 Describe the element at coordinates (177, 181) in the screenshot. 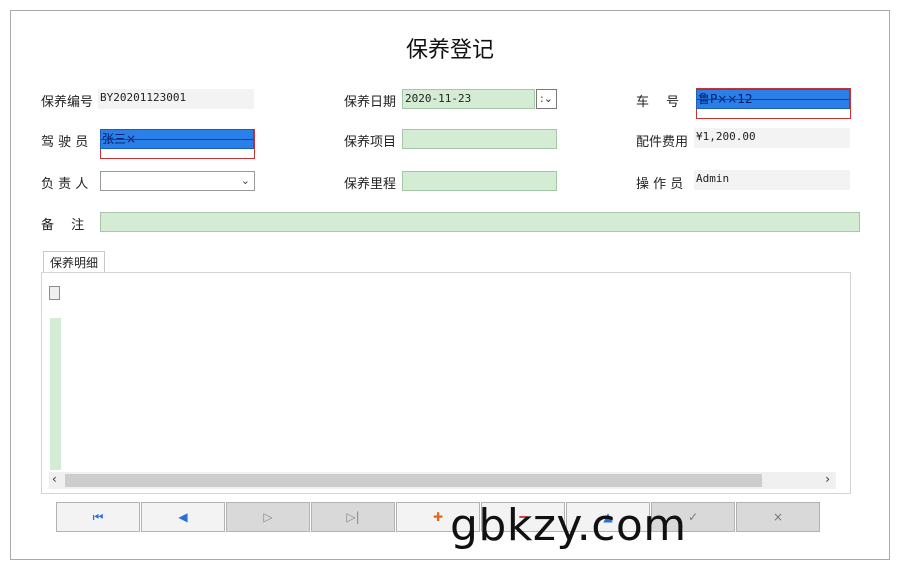

I see `responsible-select: ⌄` at that location.